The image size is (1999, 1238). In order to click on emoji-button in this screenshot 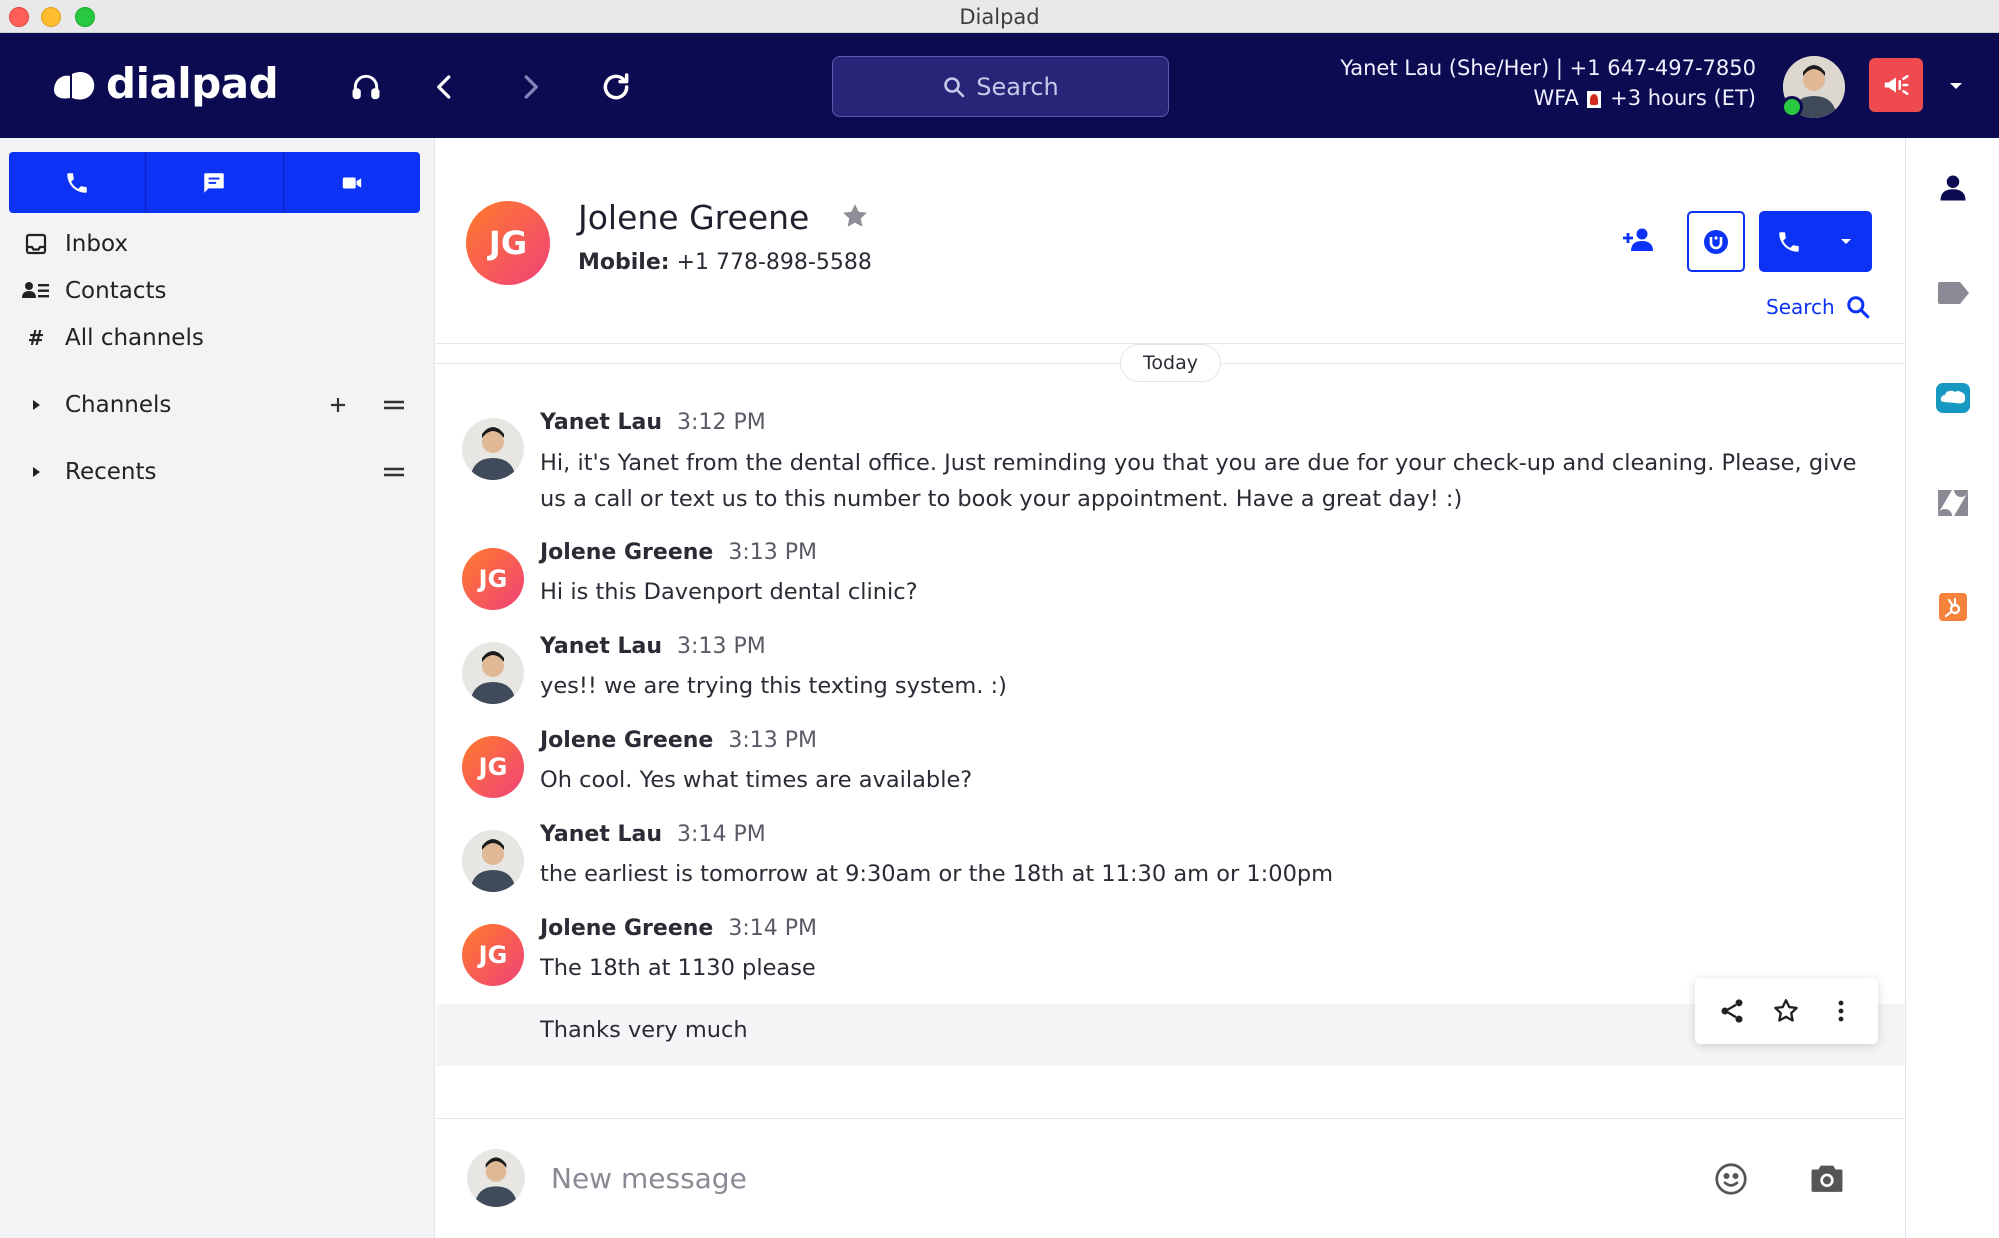, I will do `click(1731, 1181)`.